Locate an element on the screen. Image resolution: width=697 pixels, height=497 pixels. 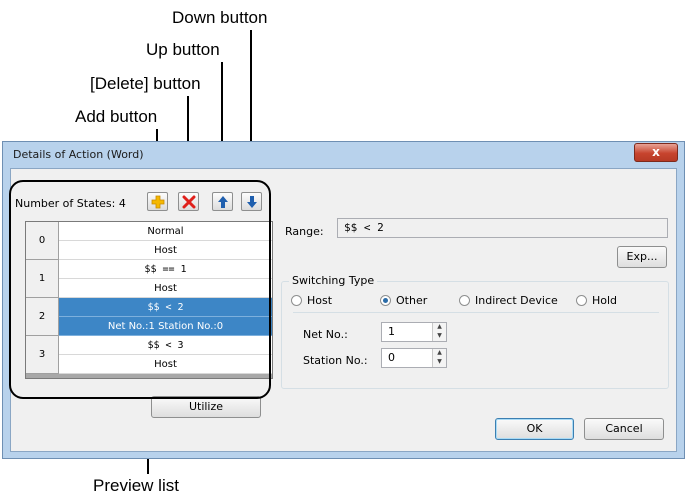
radio-hold-label: Hold is located at coordinates (605, 300).